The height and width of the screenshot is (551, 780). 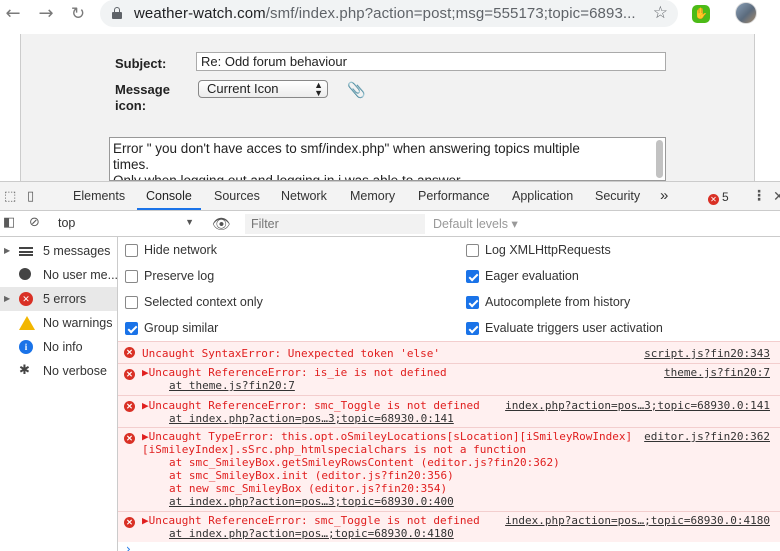 I want to click on close-icon: ✕, so click(x=776, y=196).